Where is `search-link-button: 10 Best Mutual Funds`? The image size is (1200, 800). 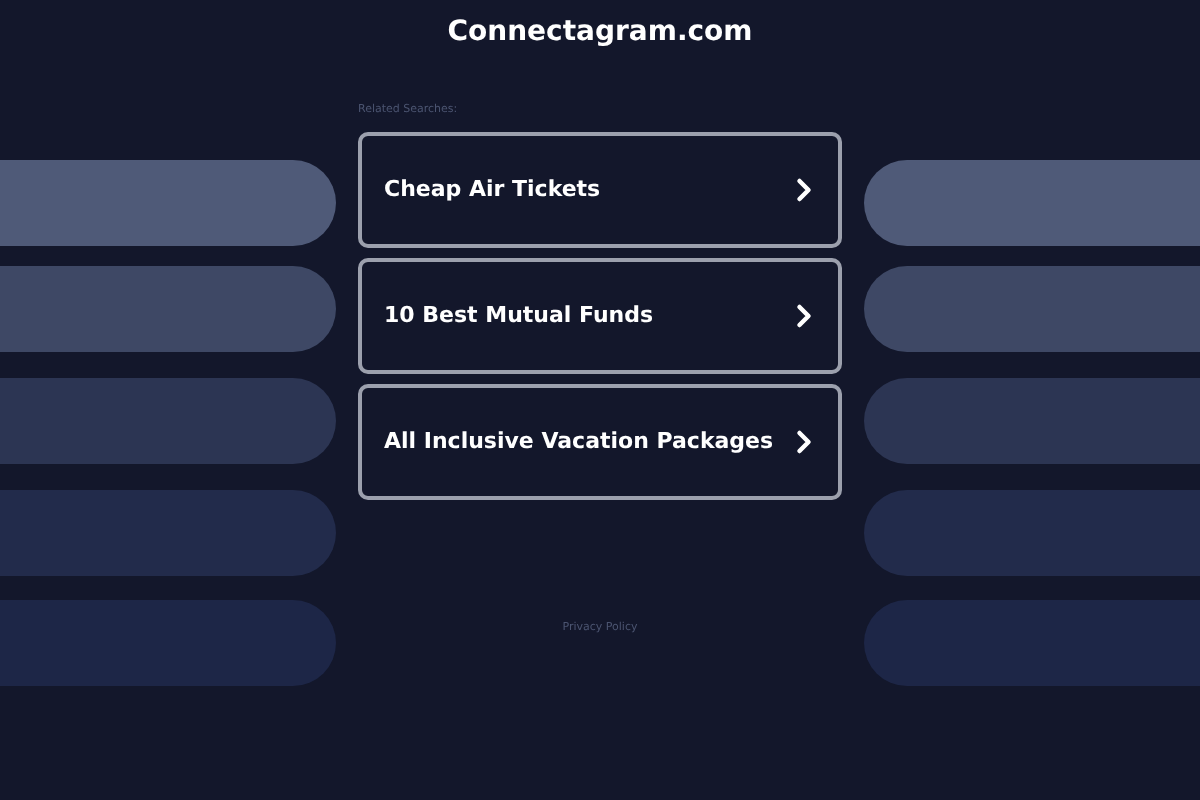 search-link-button: 10 Best Mutual Funds is located at coordinates (600, 316).